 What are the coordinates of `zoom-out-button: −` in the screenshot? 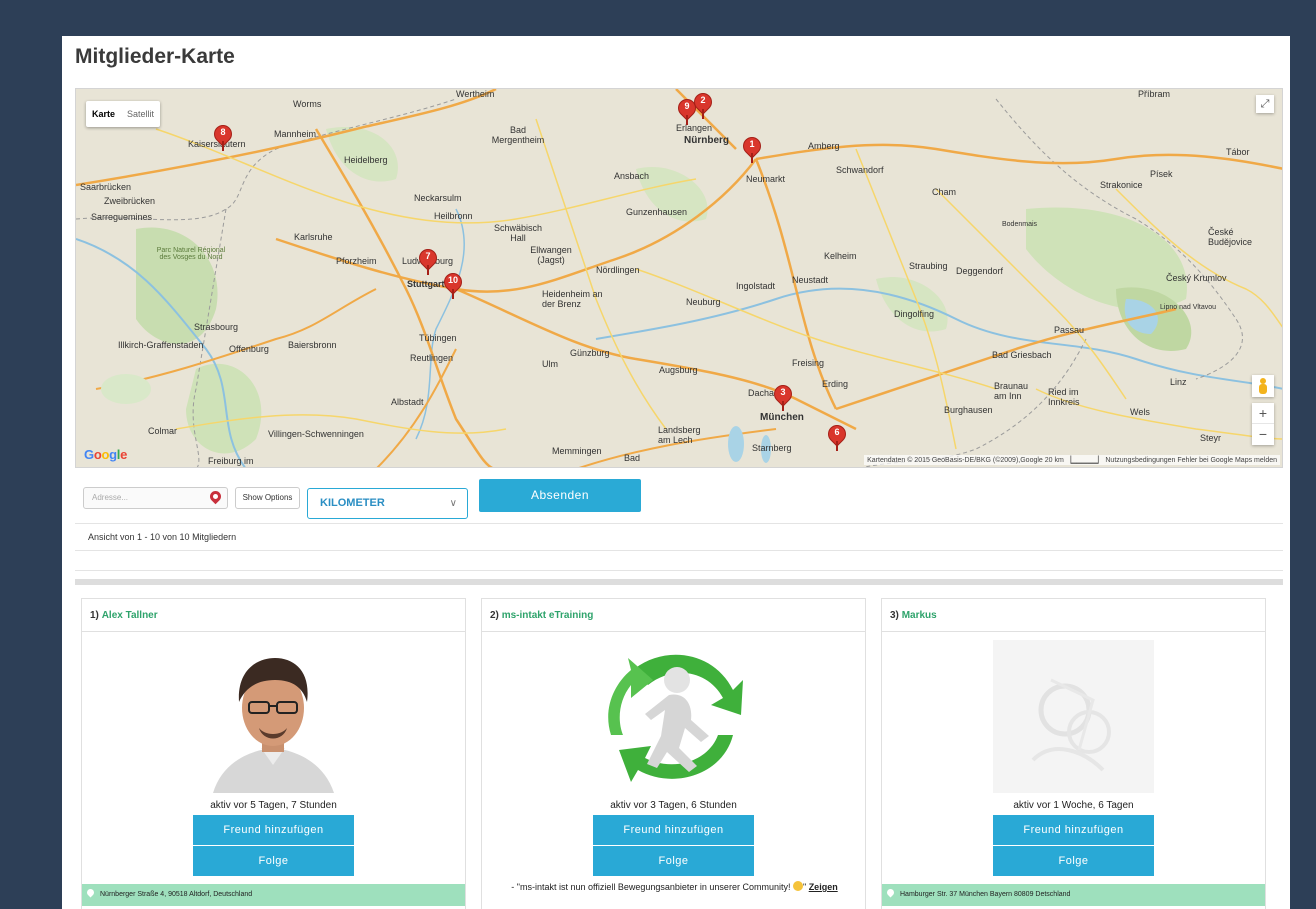 It's located at (1263, 434).